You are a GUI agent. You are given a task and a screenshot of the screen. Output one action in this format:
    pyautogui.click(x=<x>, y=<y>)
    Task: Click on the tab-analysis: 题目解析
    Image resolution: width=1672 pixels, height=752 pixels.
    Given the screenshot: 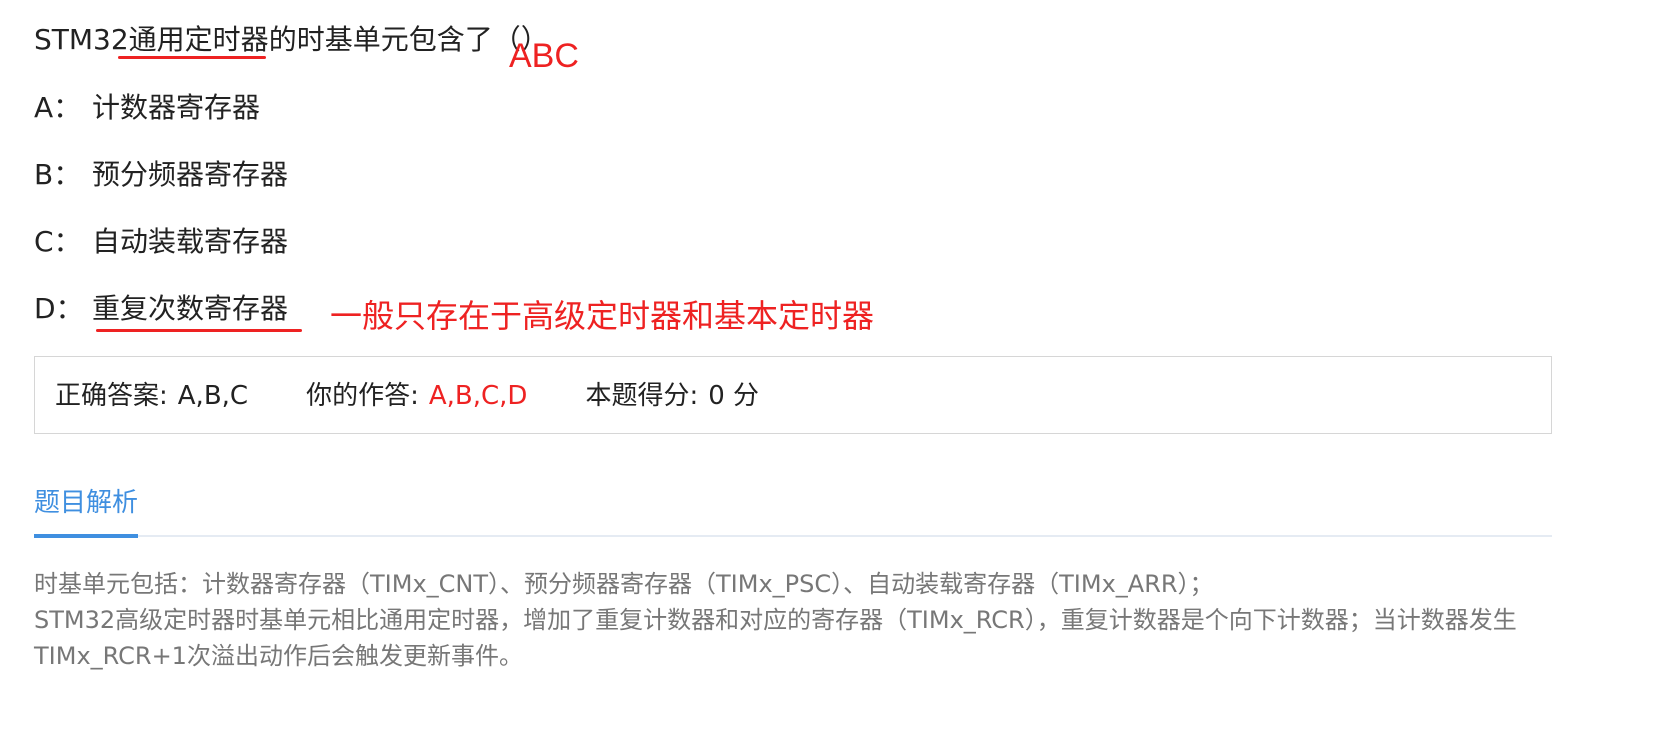 What is the action you would take?
    pyautogui.click(x=86, y=503)
    